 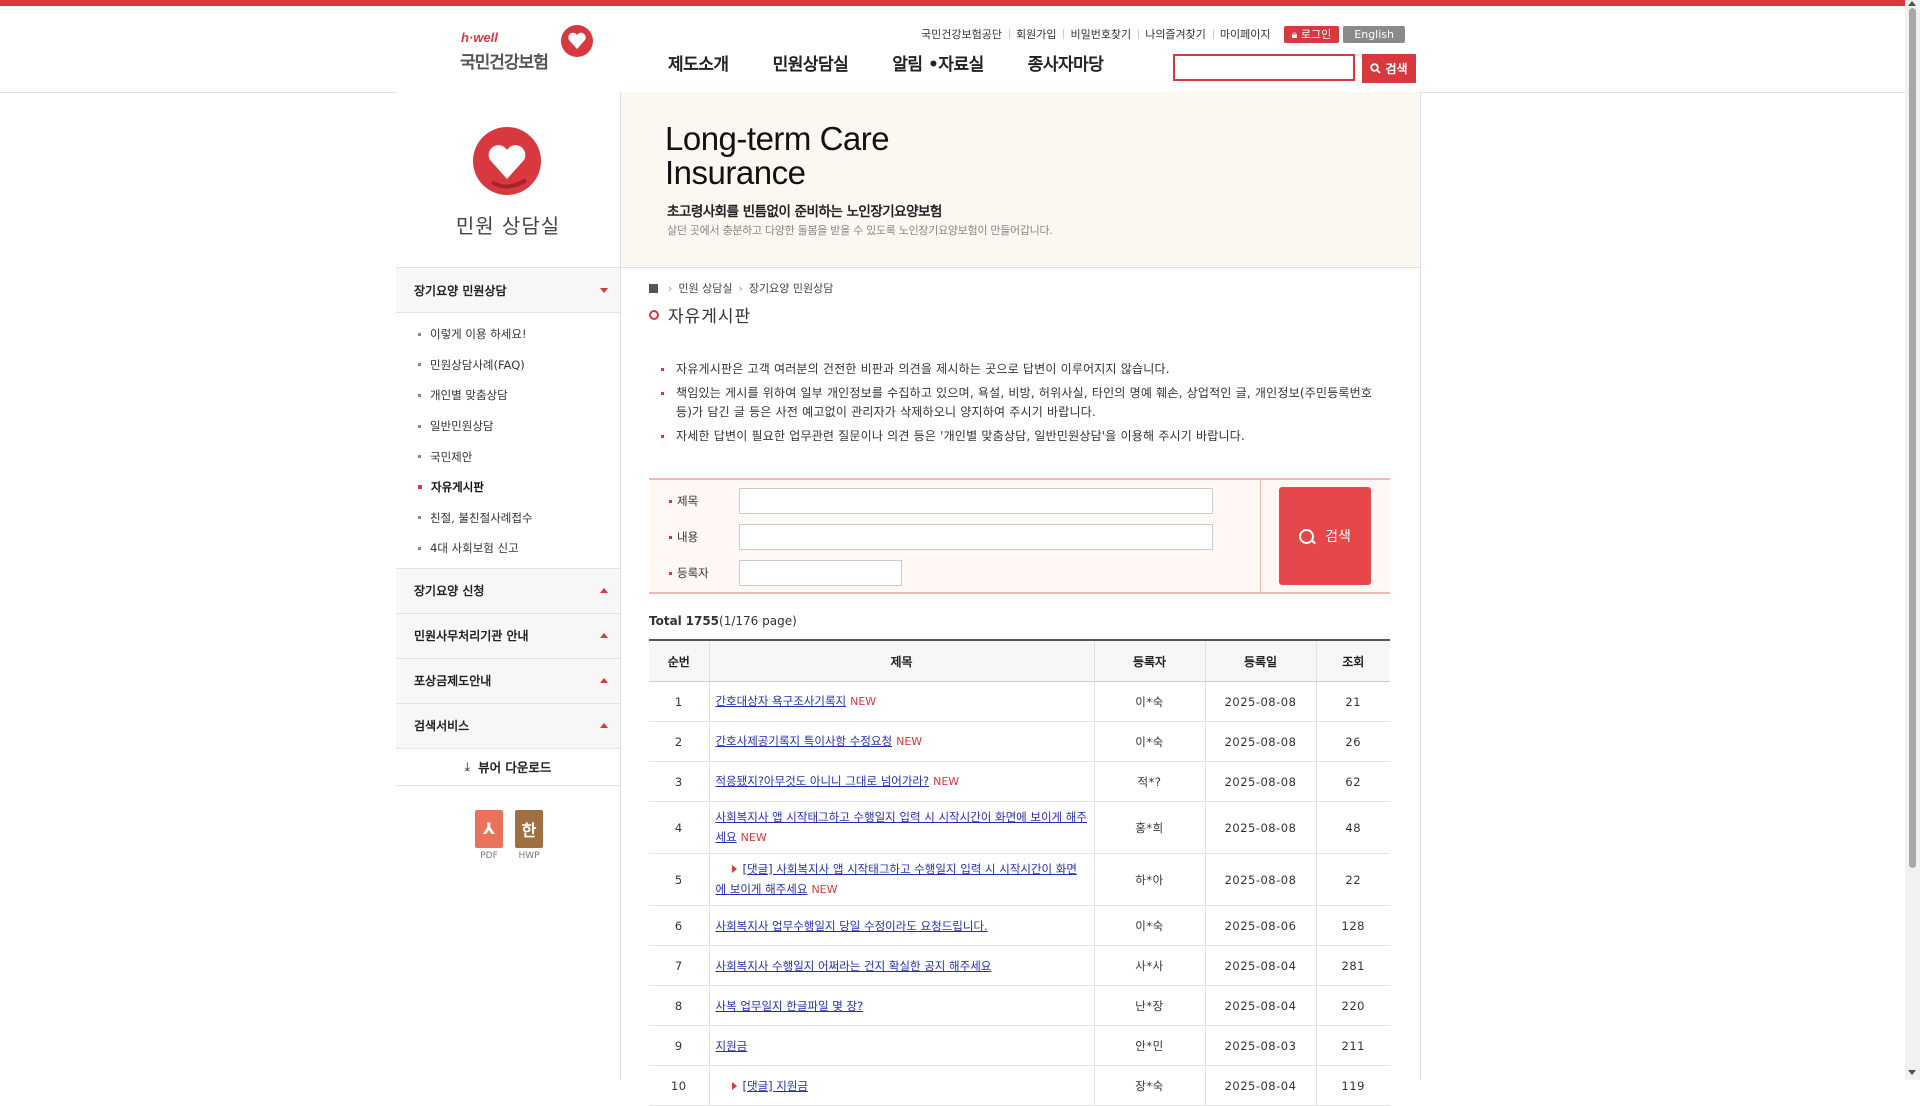 I want to click on scrollbar-thumb, so click(x=1912, y=438).